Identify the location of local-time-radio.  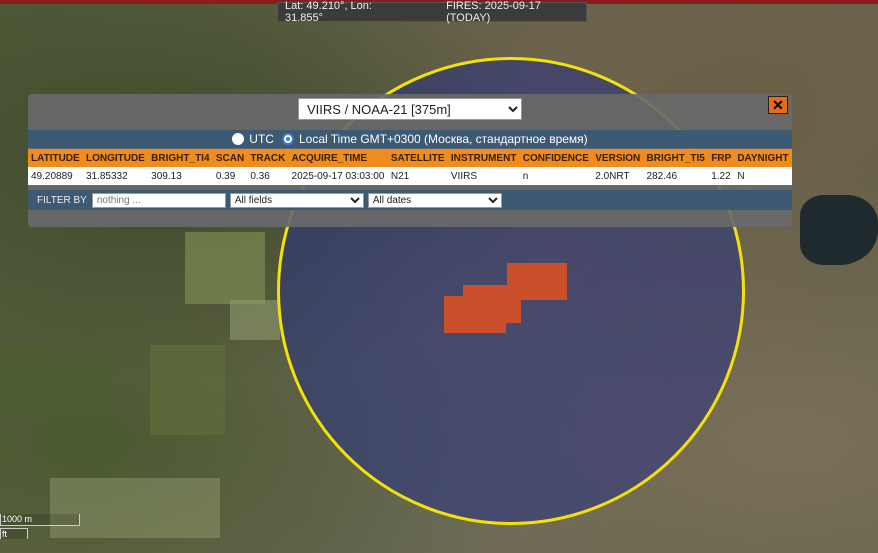
(287, 139).